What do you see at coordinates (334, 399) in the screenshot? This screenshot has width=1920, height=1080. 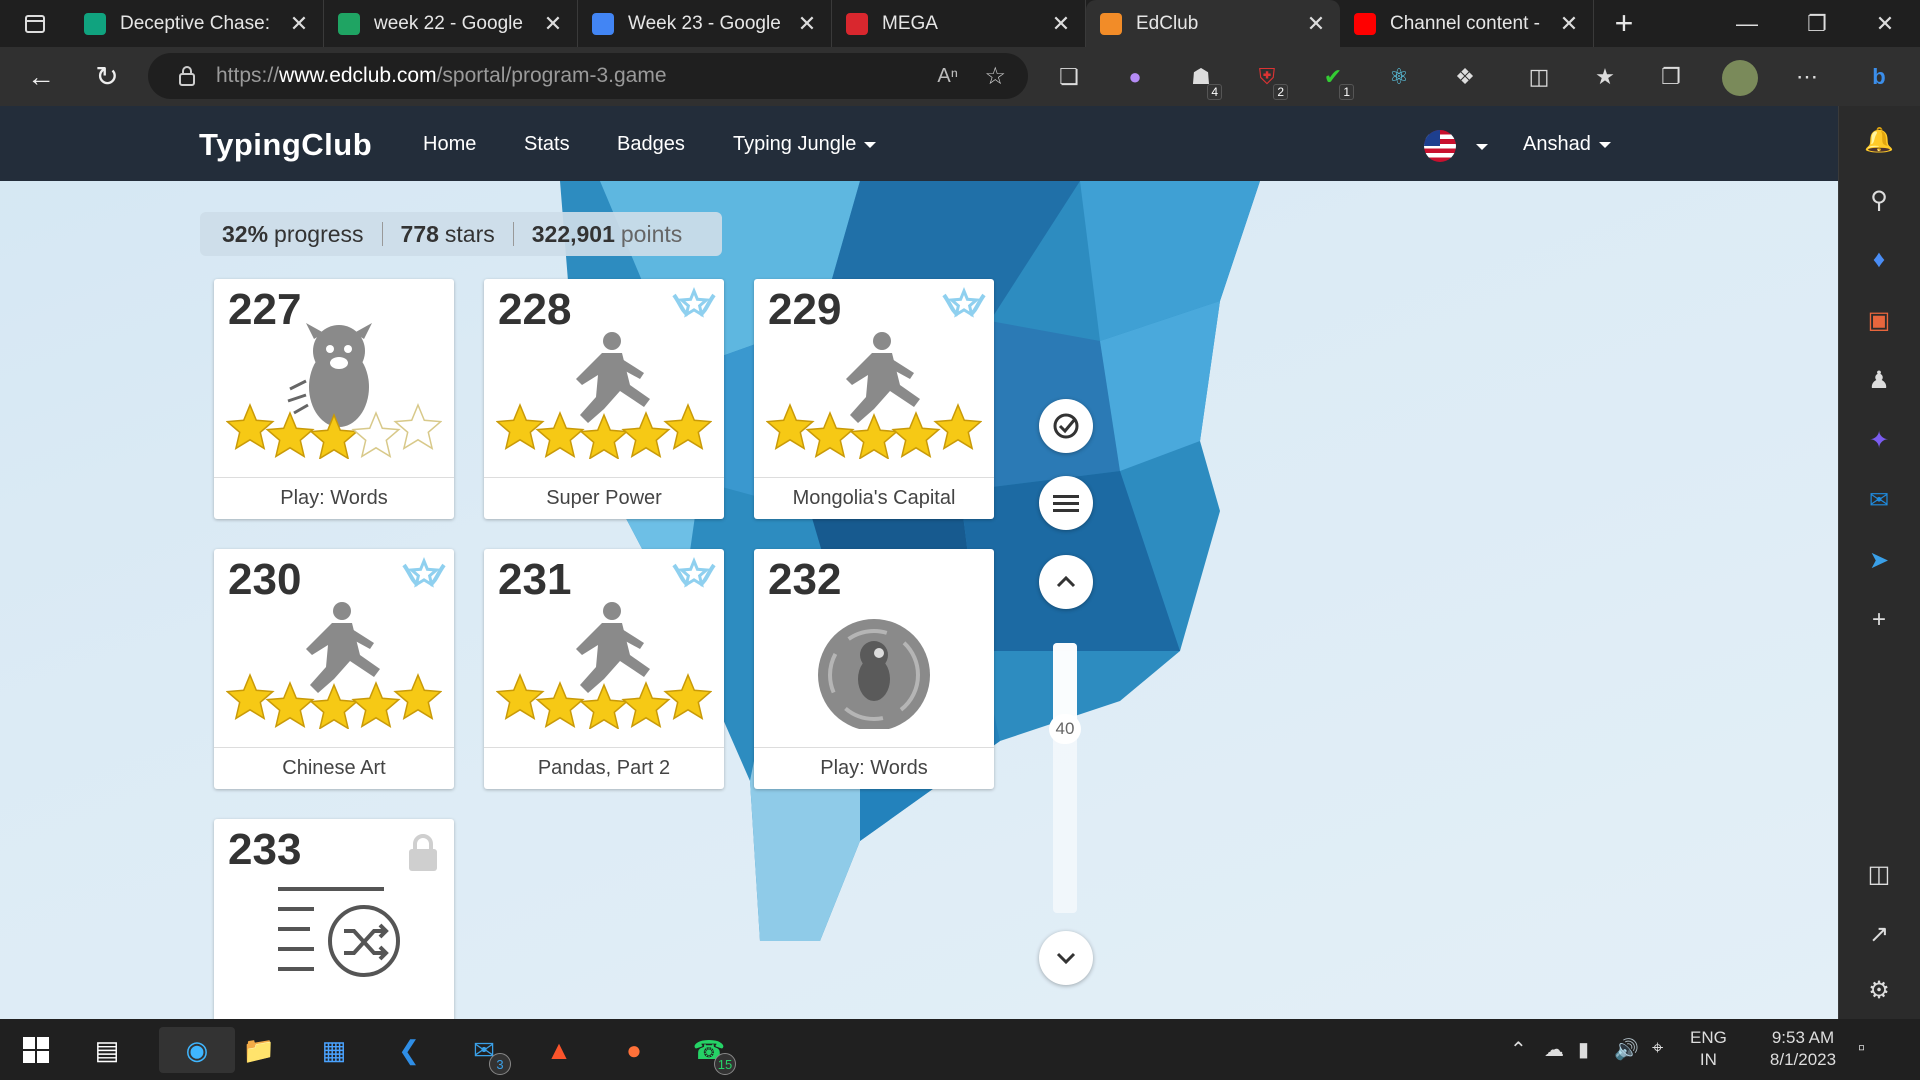 I see `lesson-card: 227 Play: Words` at bounding box center [334, 399].